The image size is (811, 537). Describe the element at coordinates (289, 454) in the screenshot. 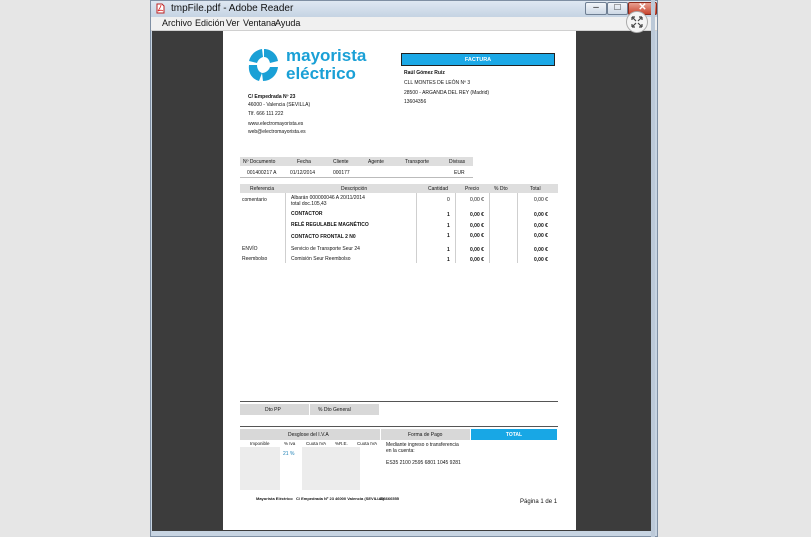

I see `iva-rate-value: 21 %` at that location.